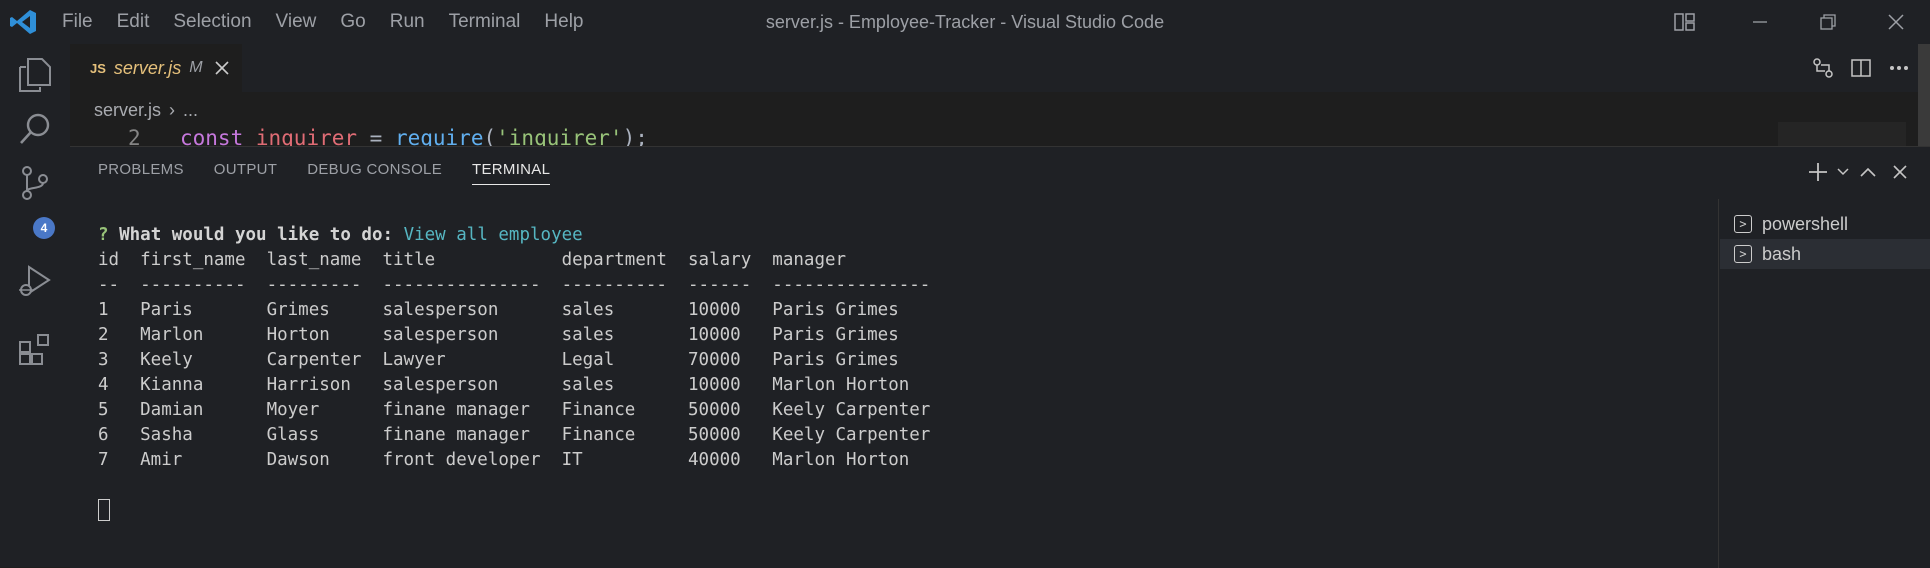  What do you see at coordinates (196, 67) in the screenshot?
I see `modified-indicator: M` at bounding box center [196, 67].